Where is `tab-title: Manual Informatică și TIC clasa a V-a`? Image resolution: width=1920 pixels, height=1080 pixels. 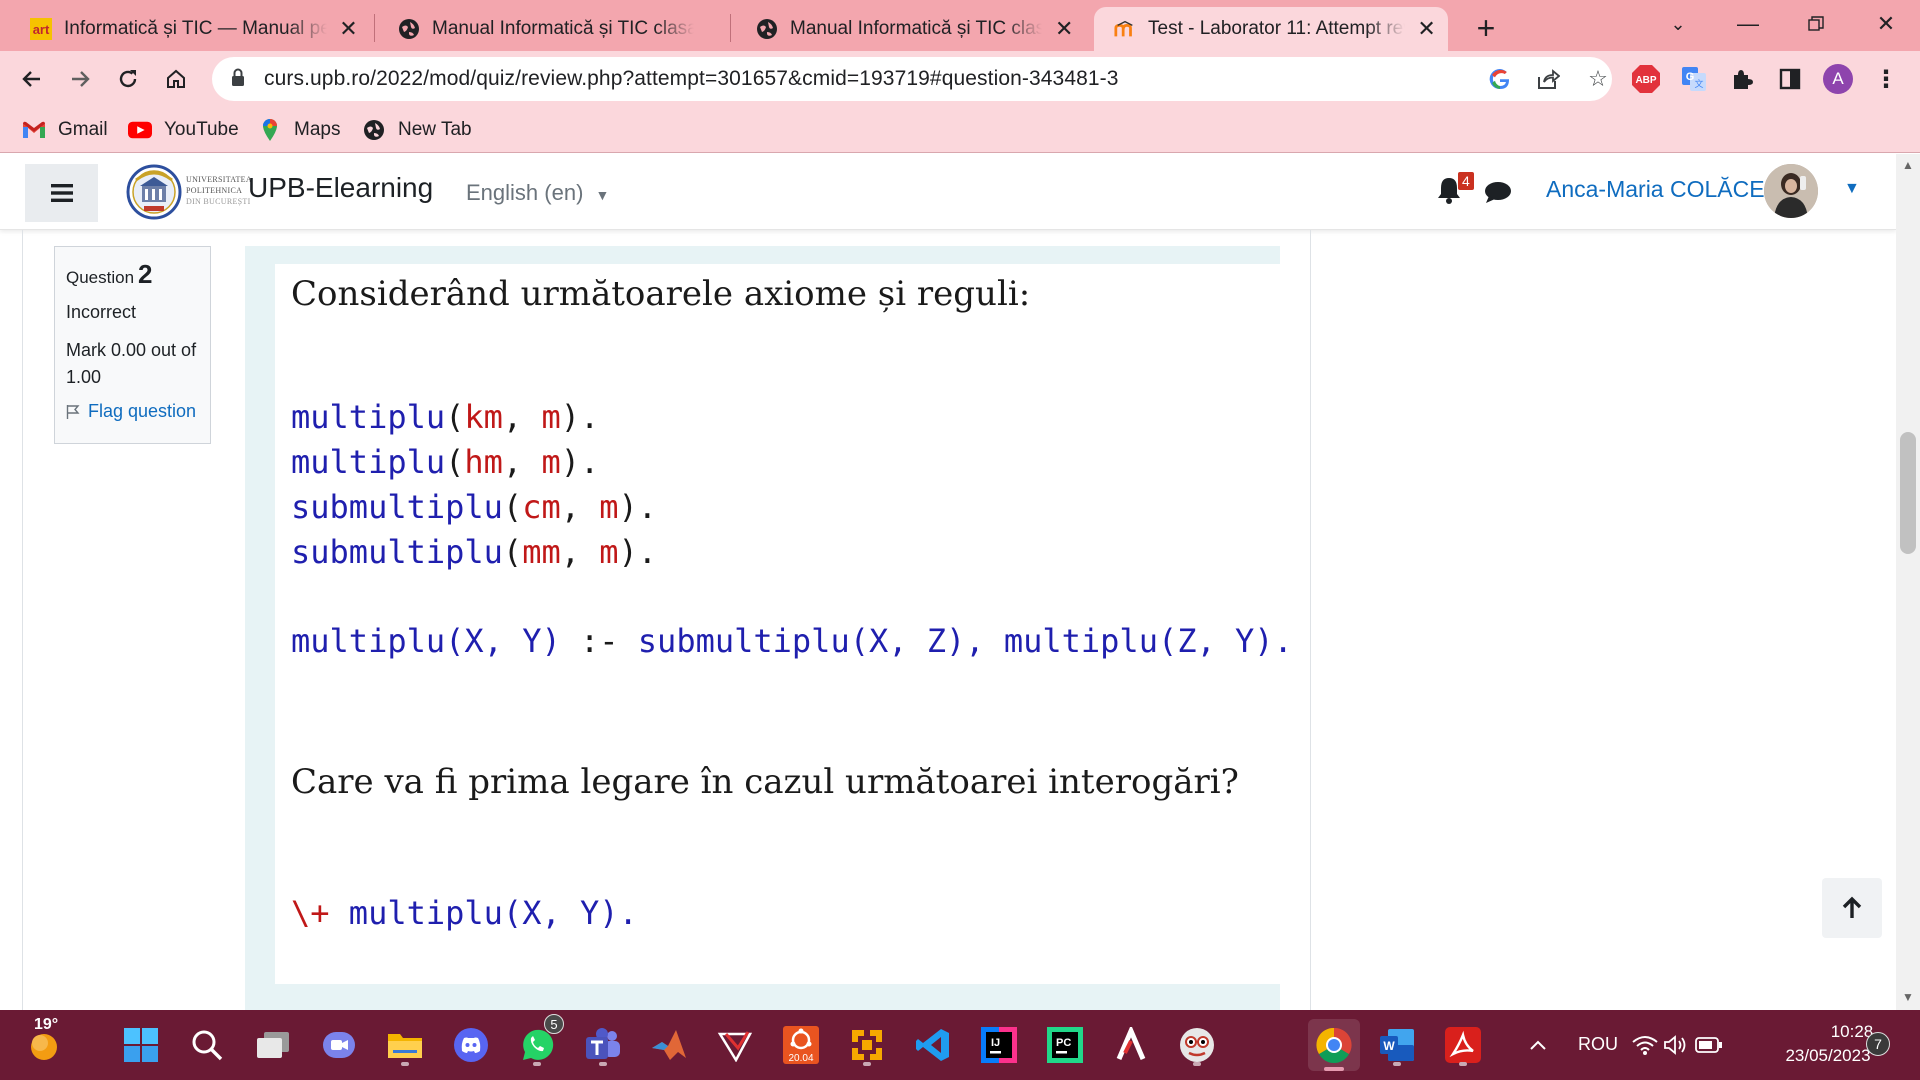
tab-title: Manual Informatică și TIC clasa a V-a is located at coordinates (916, 28).